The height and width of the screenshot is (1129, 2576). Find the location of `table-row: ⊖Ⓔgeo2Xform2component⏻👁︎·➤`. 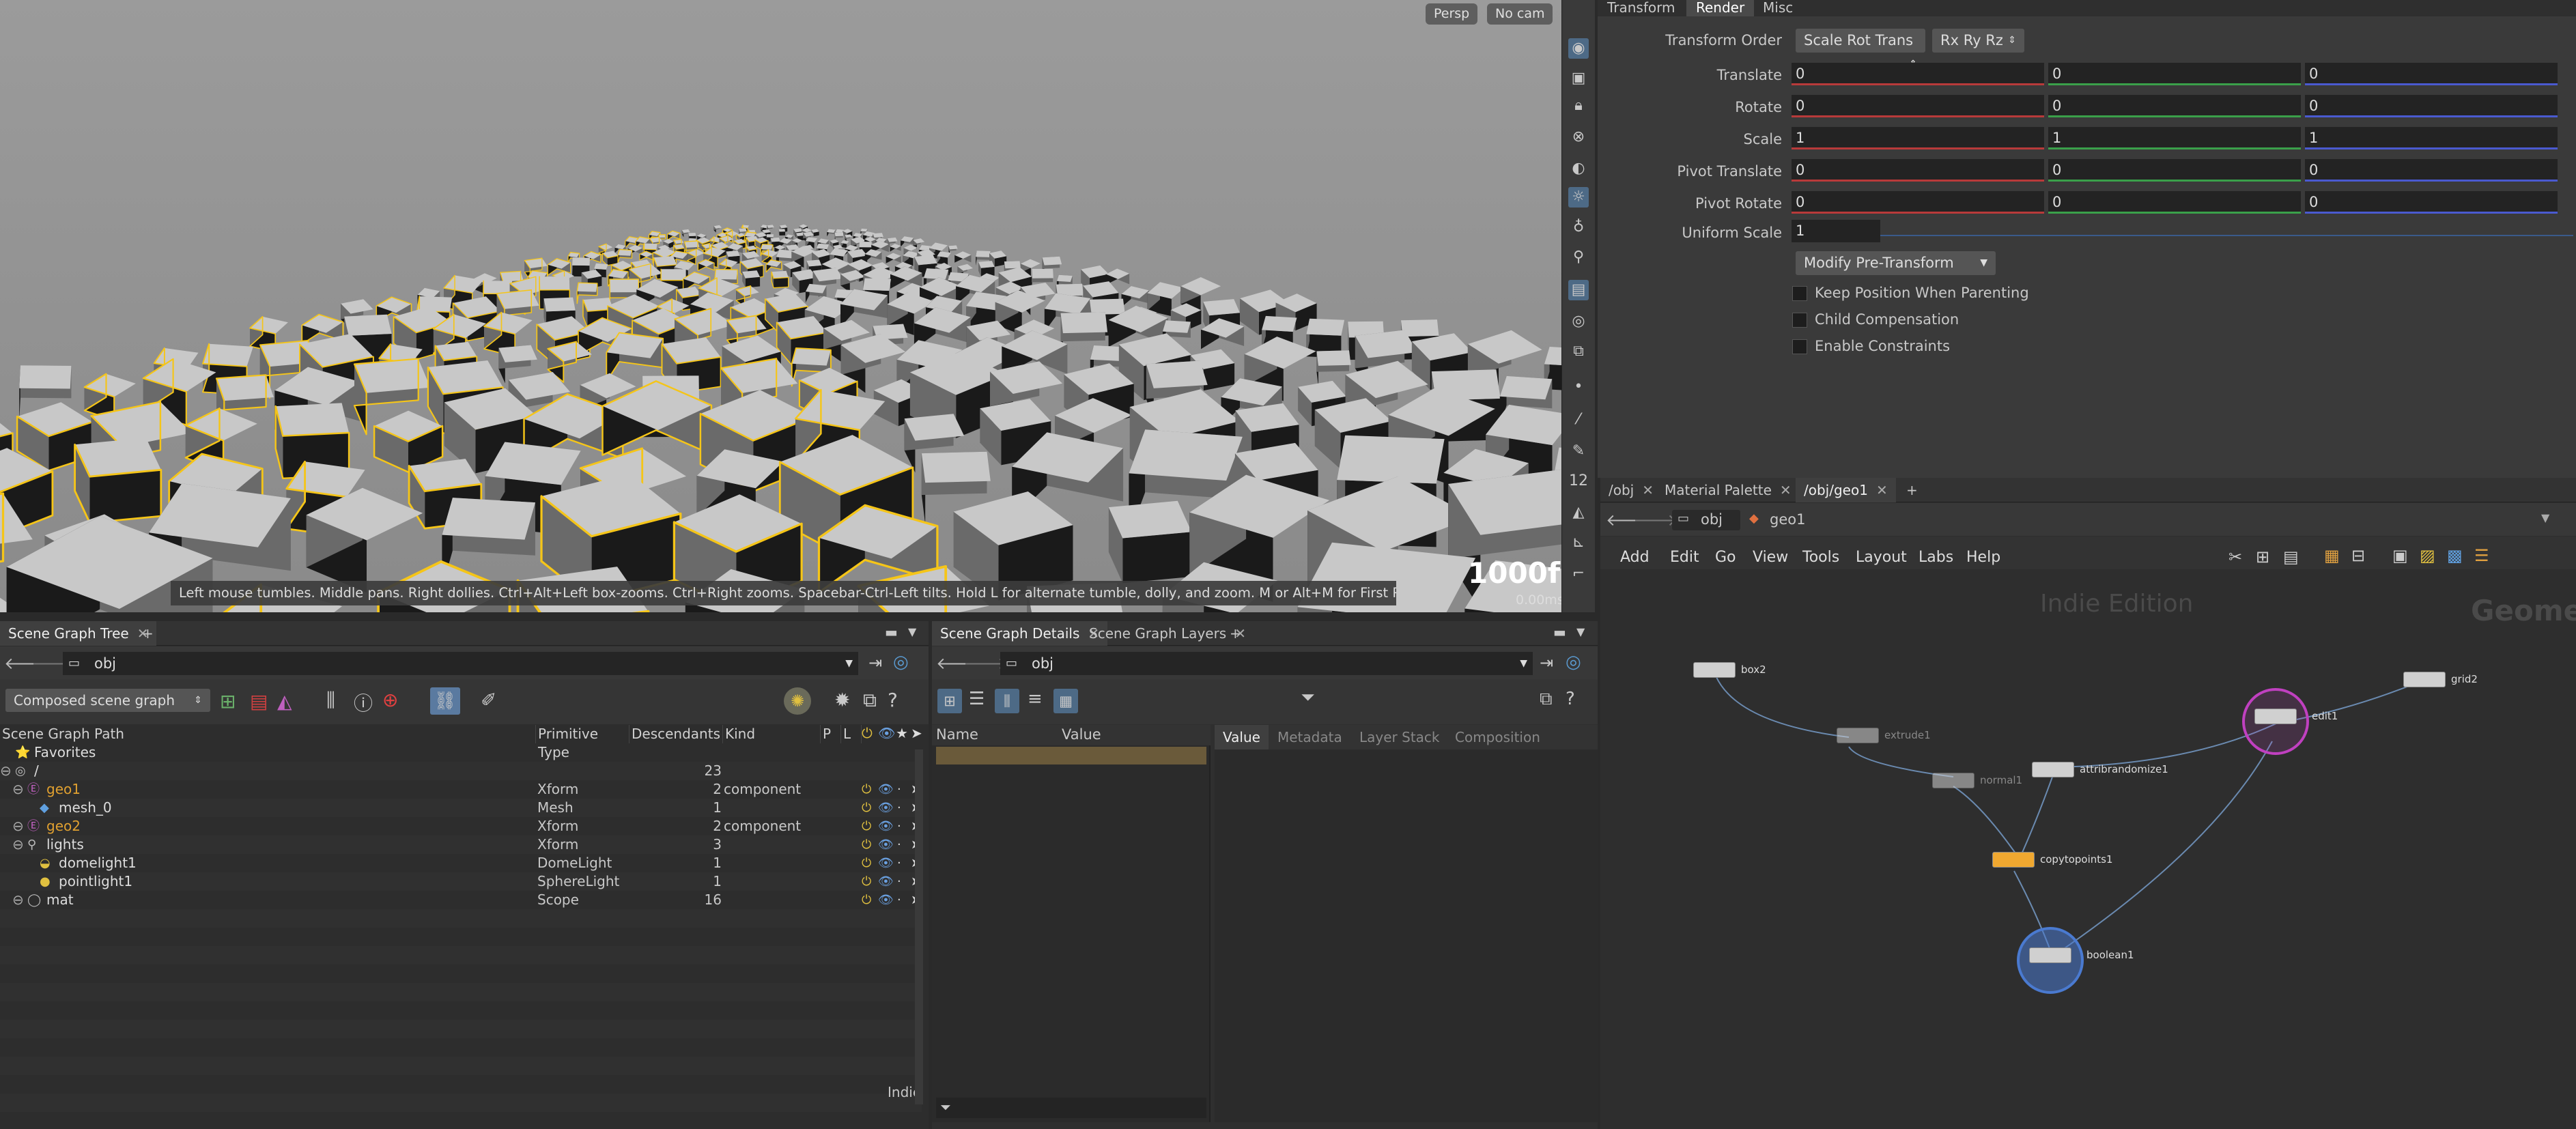

table-row: ⊖Ⓔgeo2Xform2component⏻👁︎·➤ is located at coordinates (461, 826).